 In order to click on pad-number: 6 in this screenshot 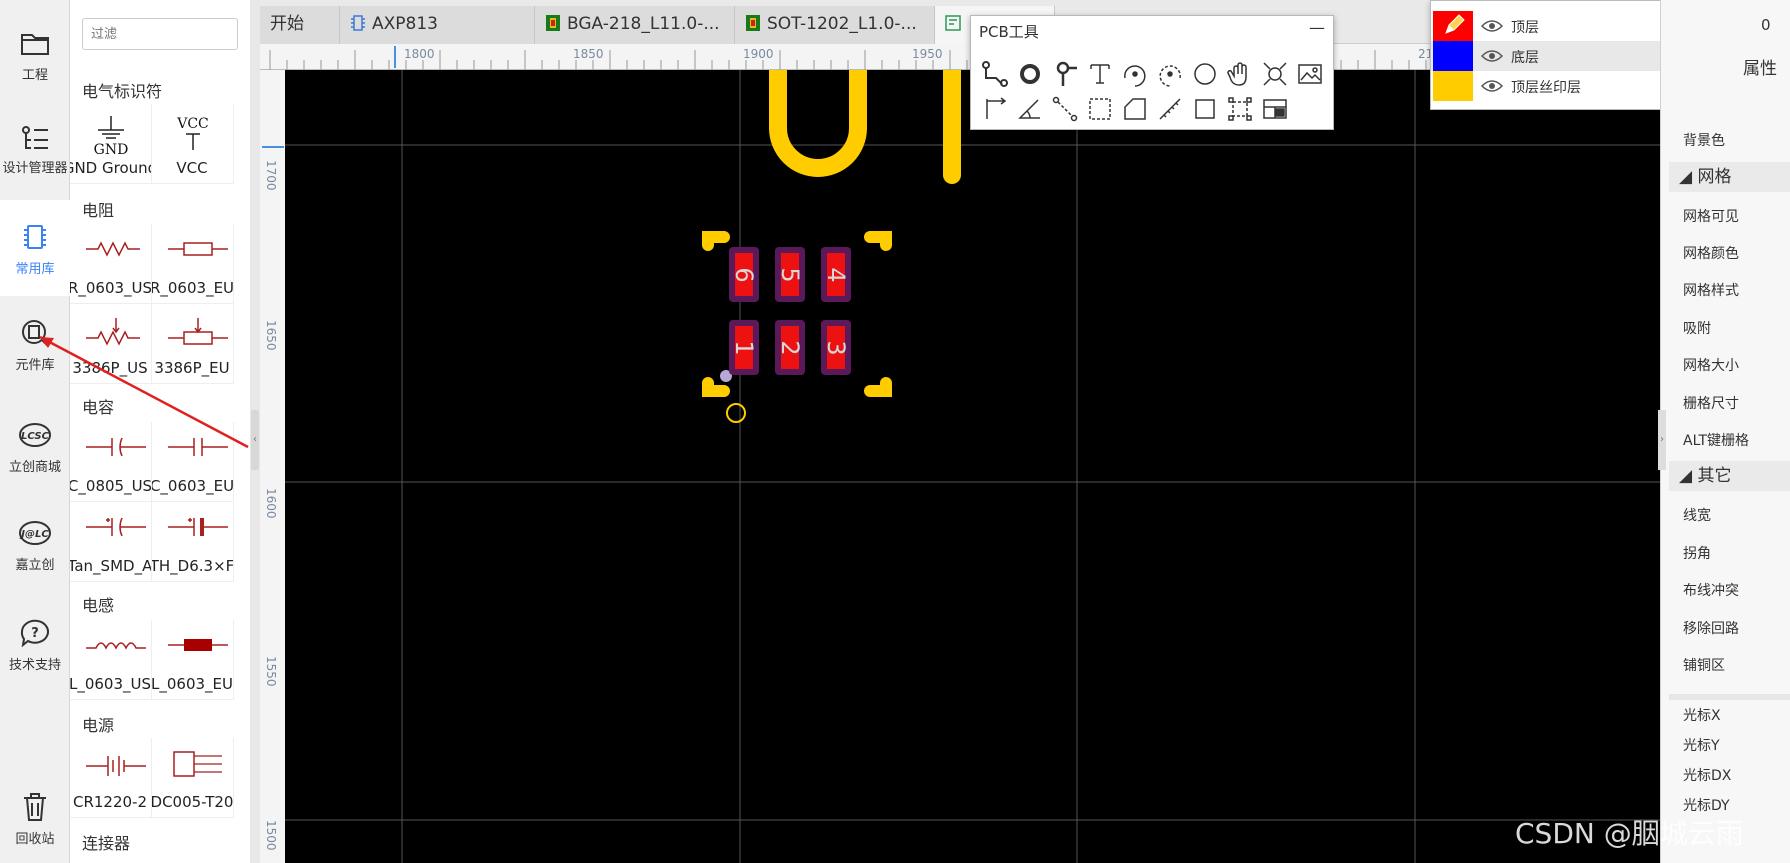, I will do `click(744, 274)`.